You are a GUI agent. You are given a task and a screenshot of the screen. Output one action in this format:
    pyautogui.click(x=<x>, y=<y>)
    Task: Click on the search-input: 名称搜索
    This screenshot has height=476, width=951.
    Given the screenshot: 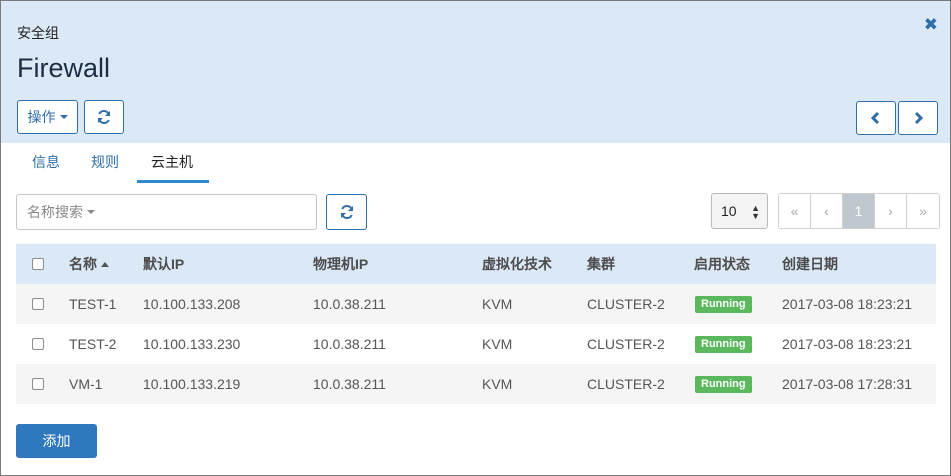 What is the action you would take?
    pyautogui.click(x=166, y=212)
    